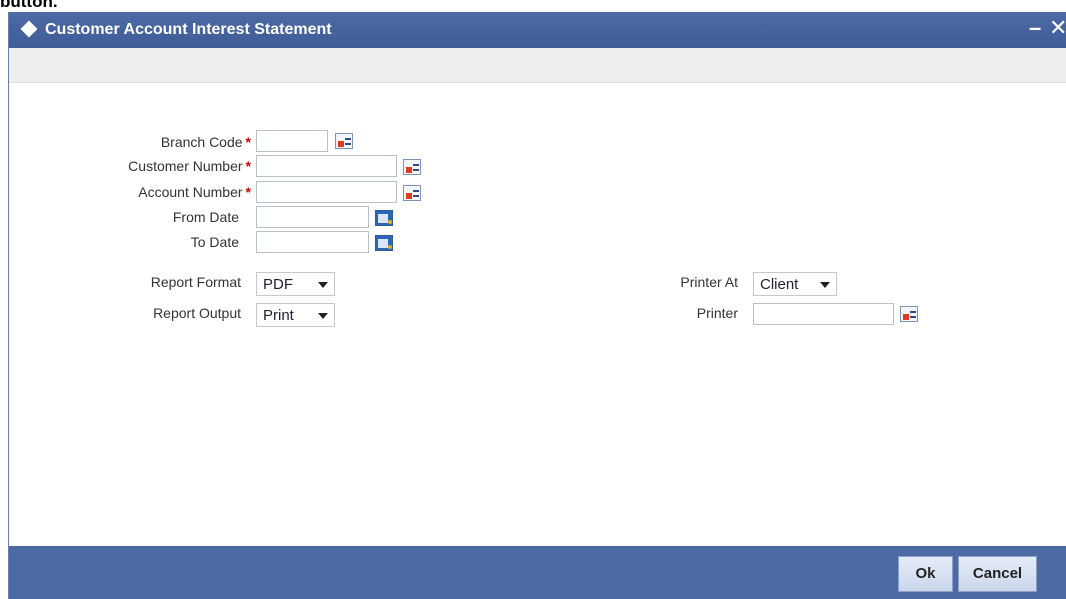 The height and width of the screenshot is (599, 1066). I want to click on from-date-input, so click(312, 217).